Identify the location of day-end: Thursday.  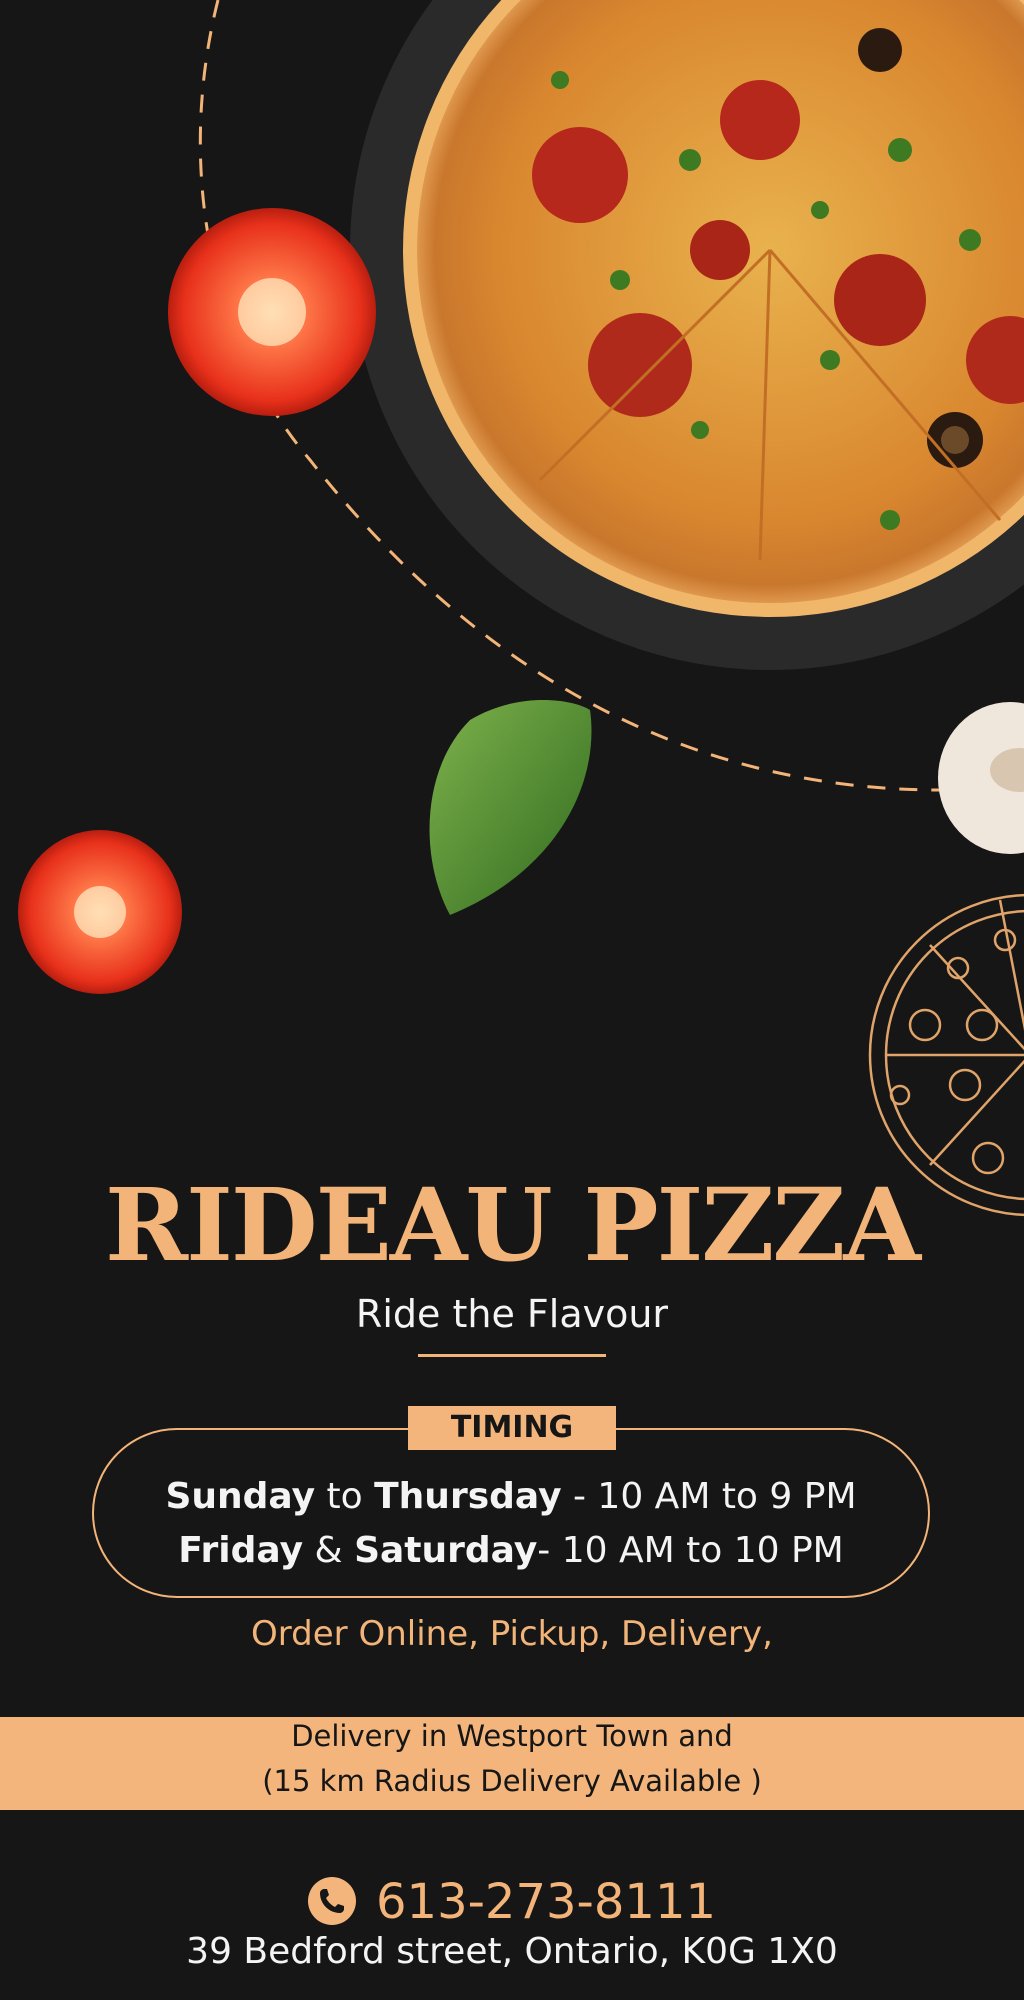
(468, 1496).